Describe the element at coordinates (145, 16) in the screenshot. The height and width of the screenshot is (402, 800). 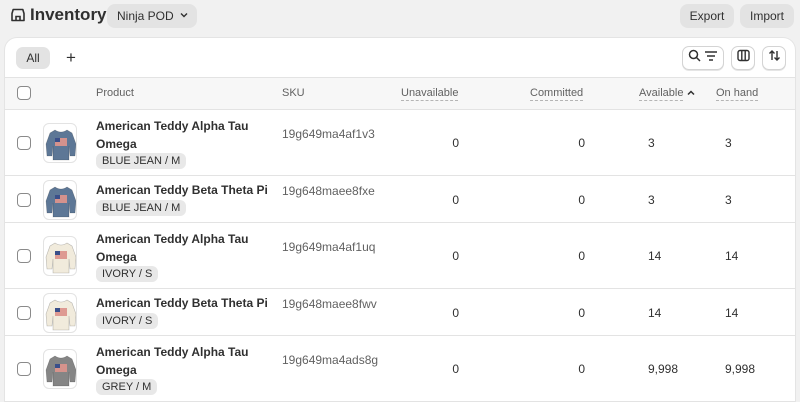
I see `location-label: Ninja POD` at that location.